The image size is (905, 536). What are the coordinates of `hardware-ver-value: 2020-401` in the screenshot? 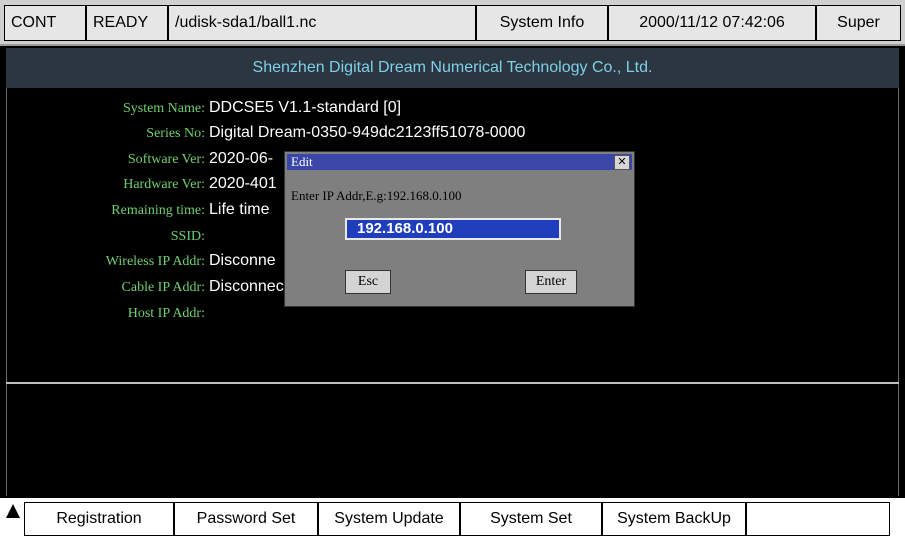 It's located at (243, 183).